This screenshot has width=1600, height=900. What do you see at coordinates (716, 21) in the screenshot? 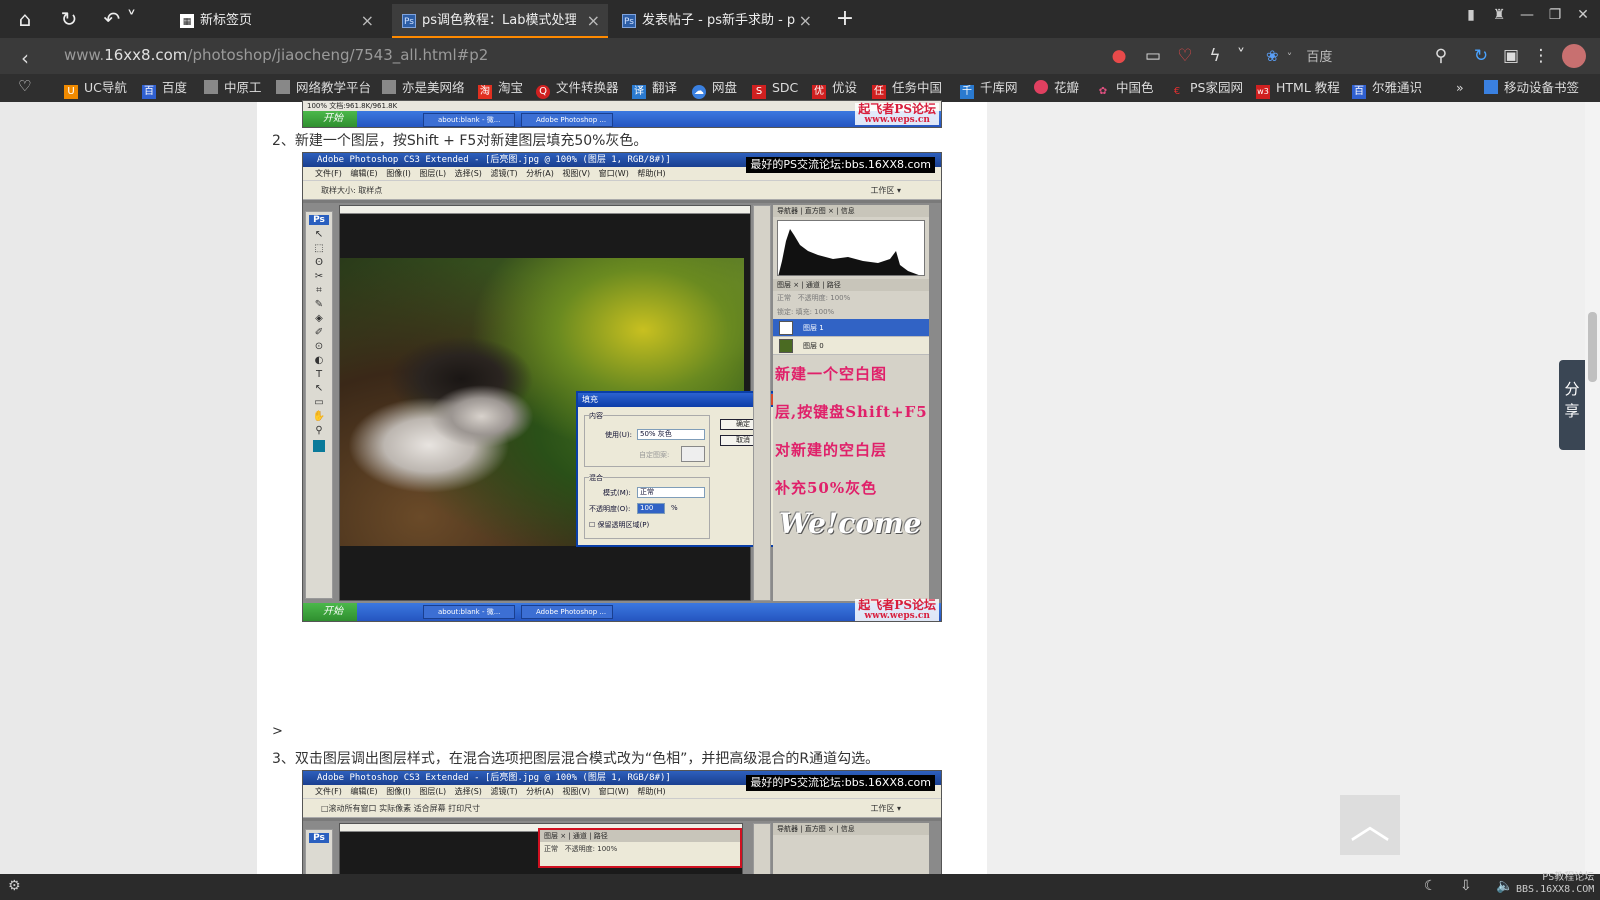
I see `tab-post-thread: Ps 发表帖子 - ps新手求助 - ps ×` at bounding box center [716, 21].